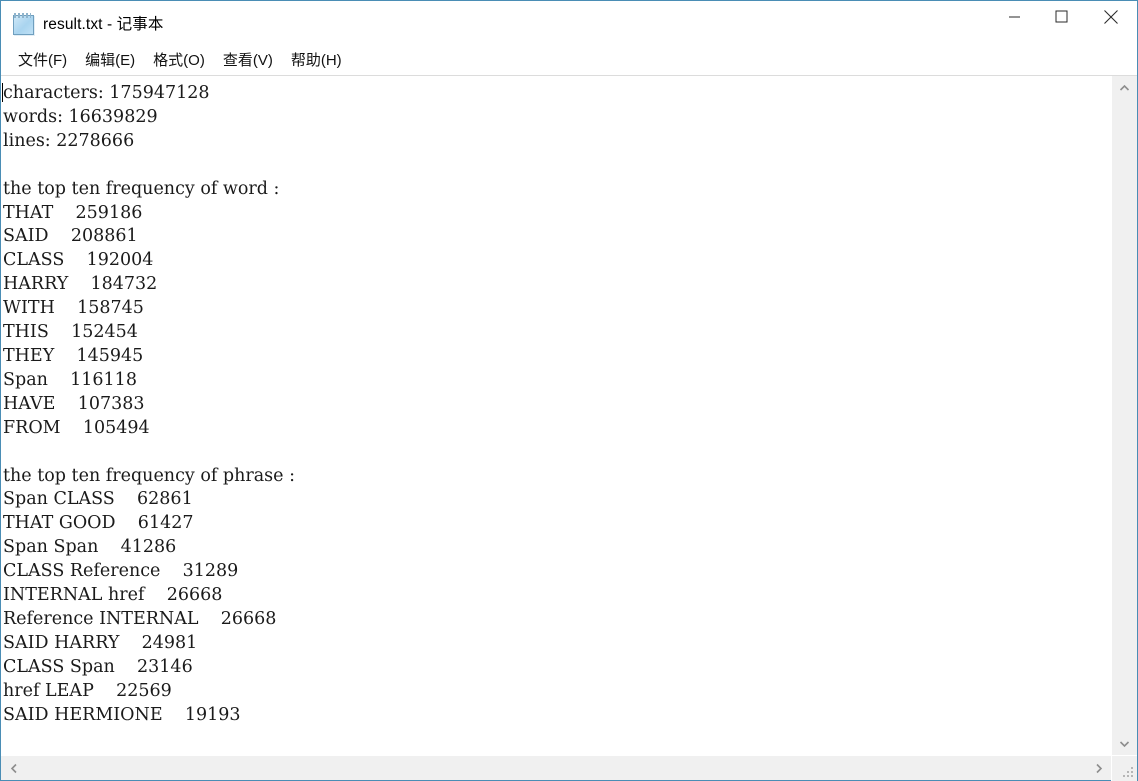  I want to click on close-icon, so click(1111, 16).